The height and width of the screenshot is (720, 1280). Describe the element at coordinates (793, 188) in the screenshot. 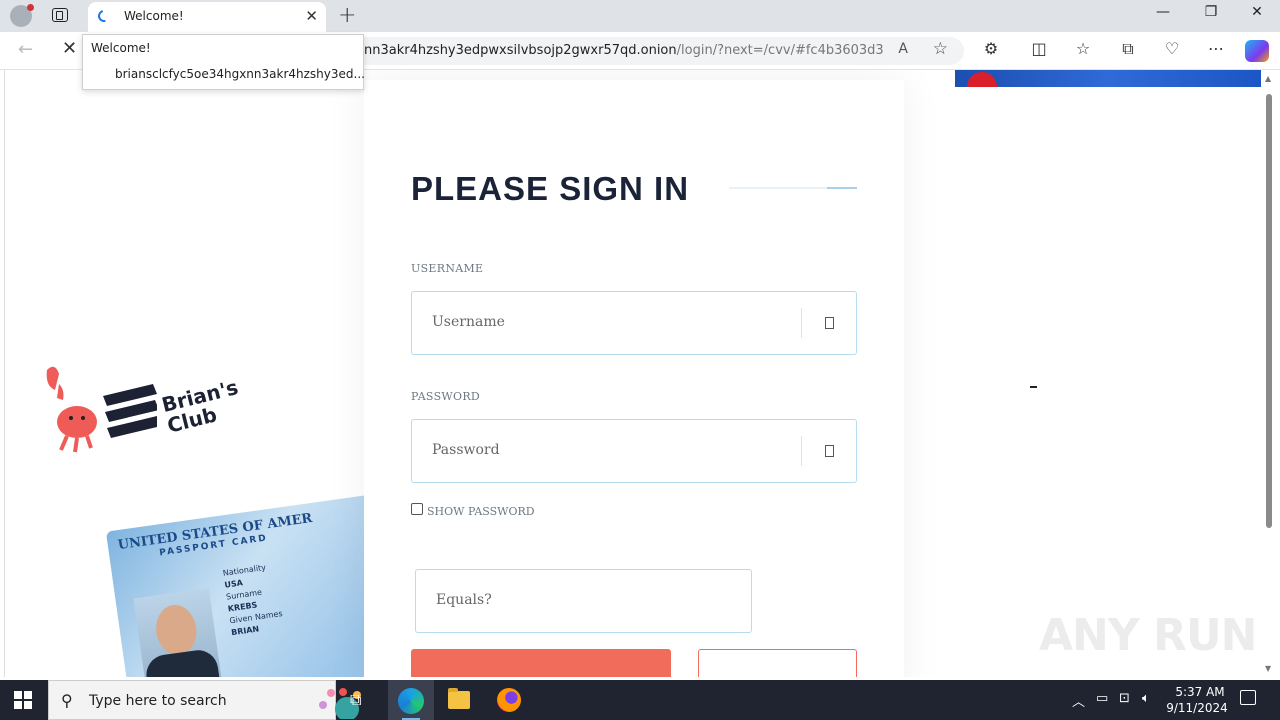

I see `heading-divider` at that location.